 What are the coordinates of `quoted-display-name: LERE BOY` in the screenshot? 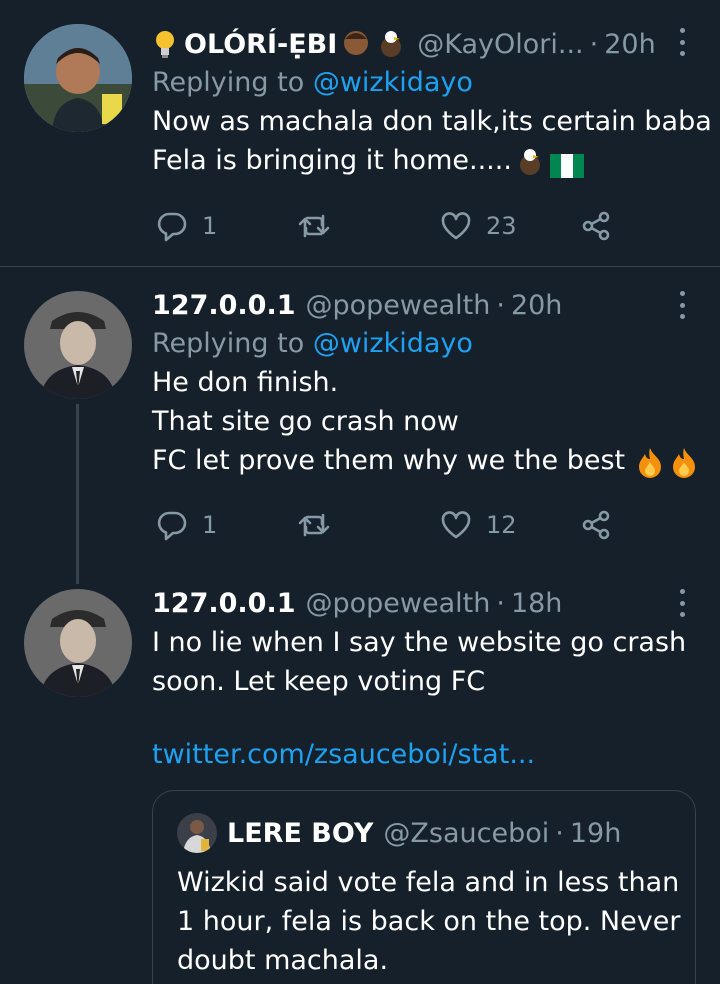 It's located at (300, 833).